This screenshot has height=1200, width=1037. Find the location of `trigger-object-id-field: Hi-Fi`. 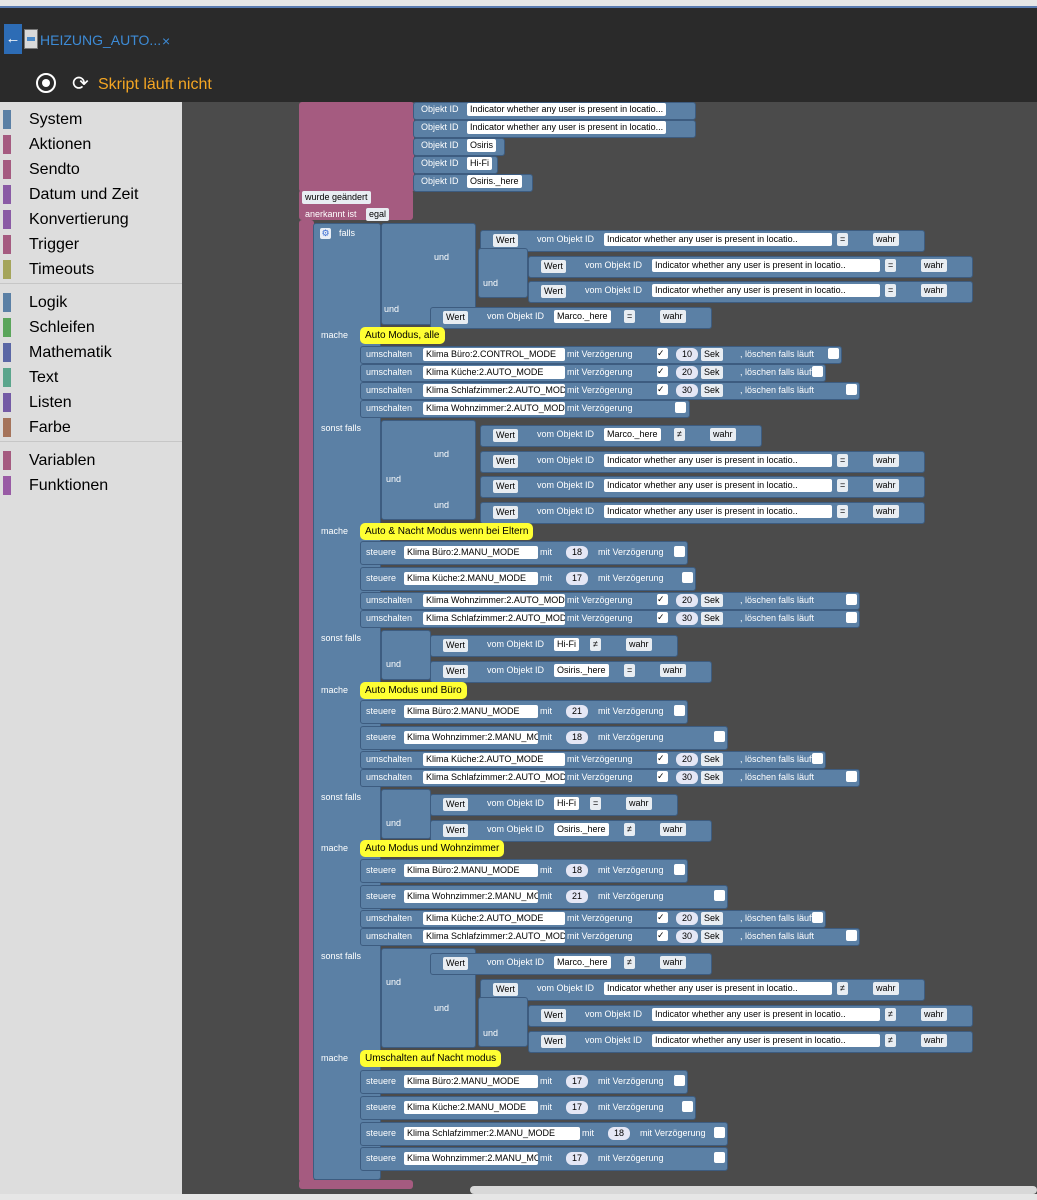

trigger-object-id-field: Hi-Fi is located at coordinates (479, 163).